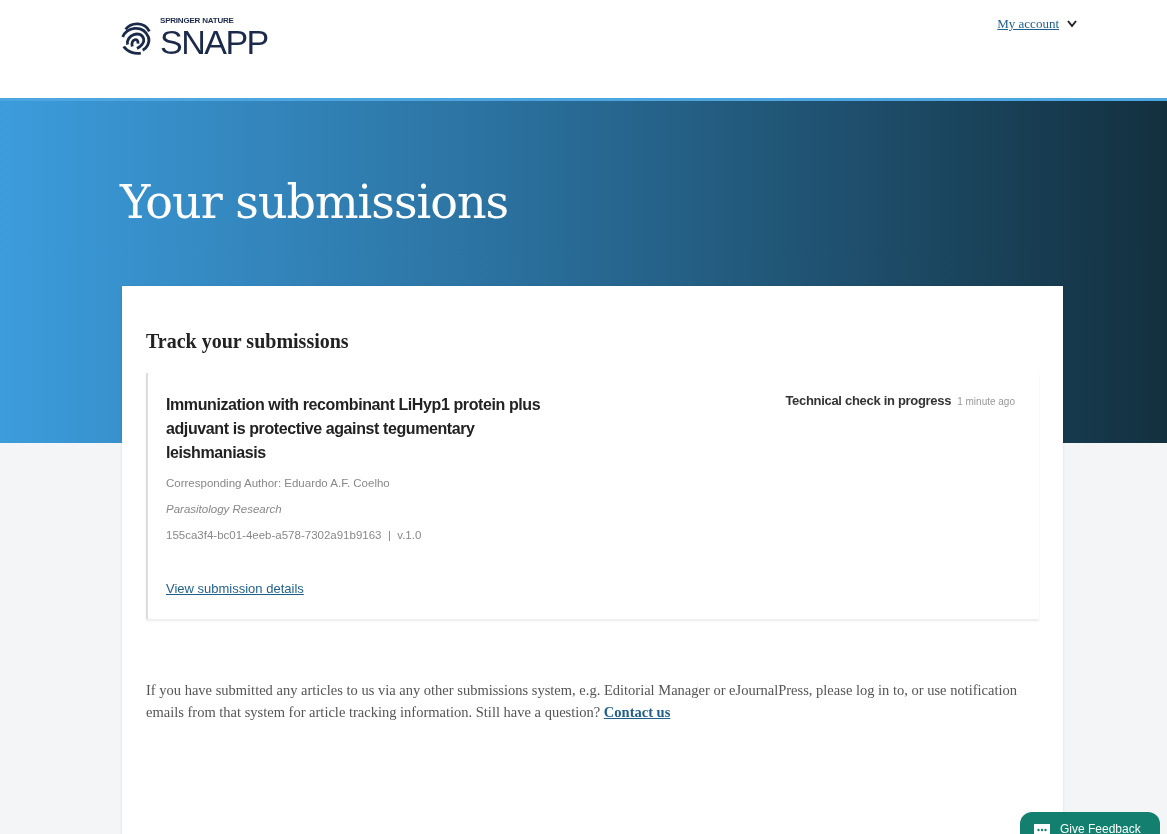 The image size is (1167, 834). What do you see at coordinates (582, 701) in the screenshot?
I see `info-paragraph: If you have submitted any articles to us via any other submissions system, e.g. Editorial Manager or eJournalPress, please log in to, or use notification emails from that system for article tracking information. Still have a question? Contact us` at bounding box center [582, 701].